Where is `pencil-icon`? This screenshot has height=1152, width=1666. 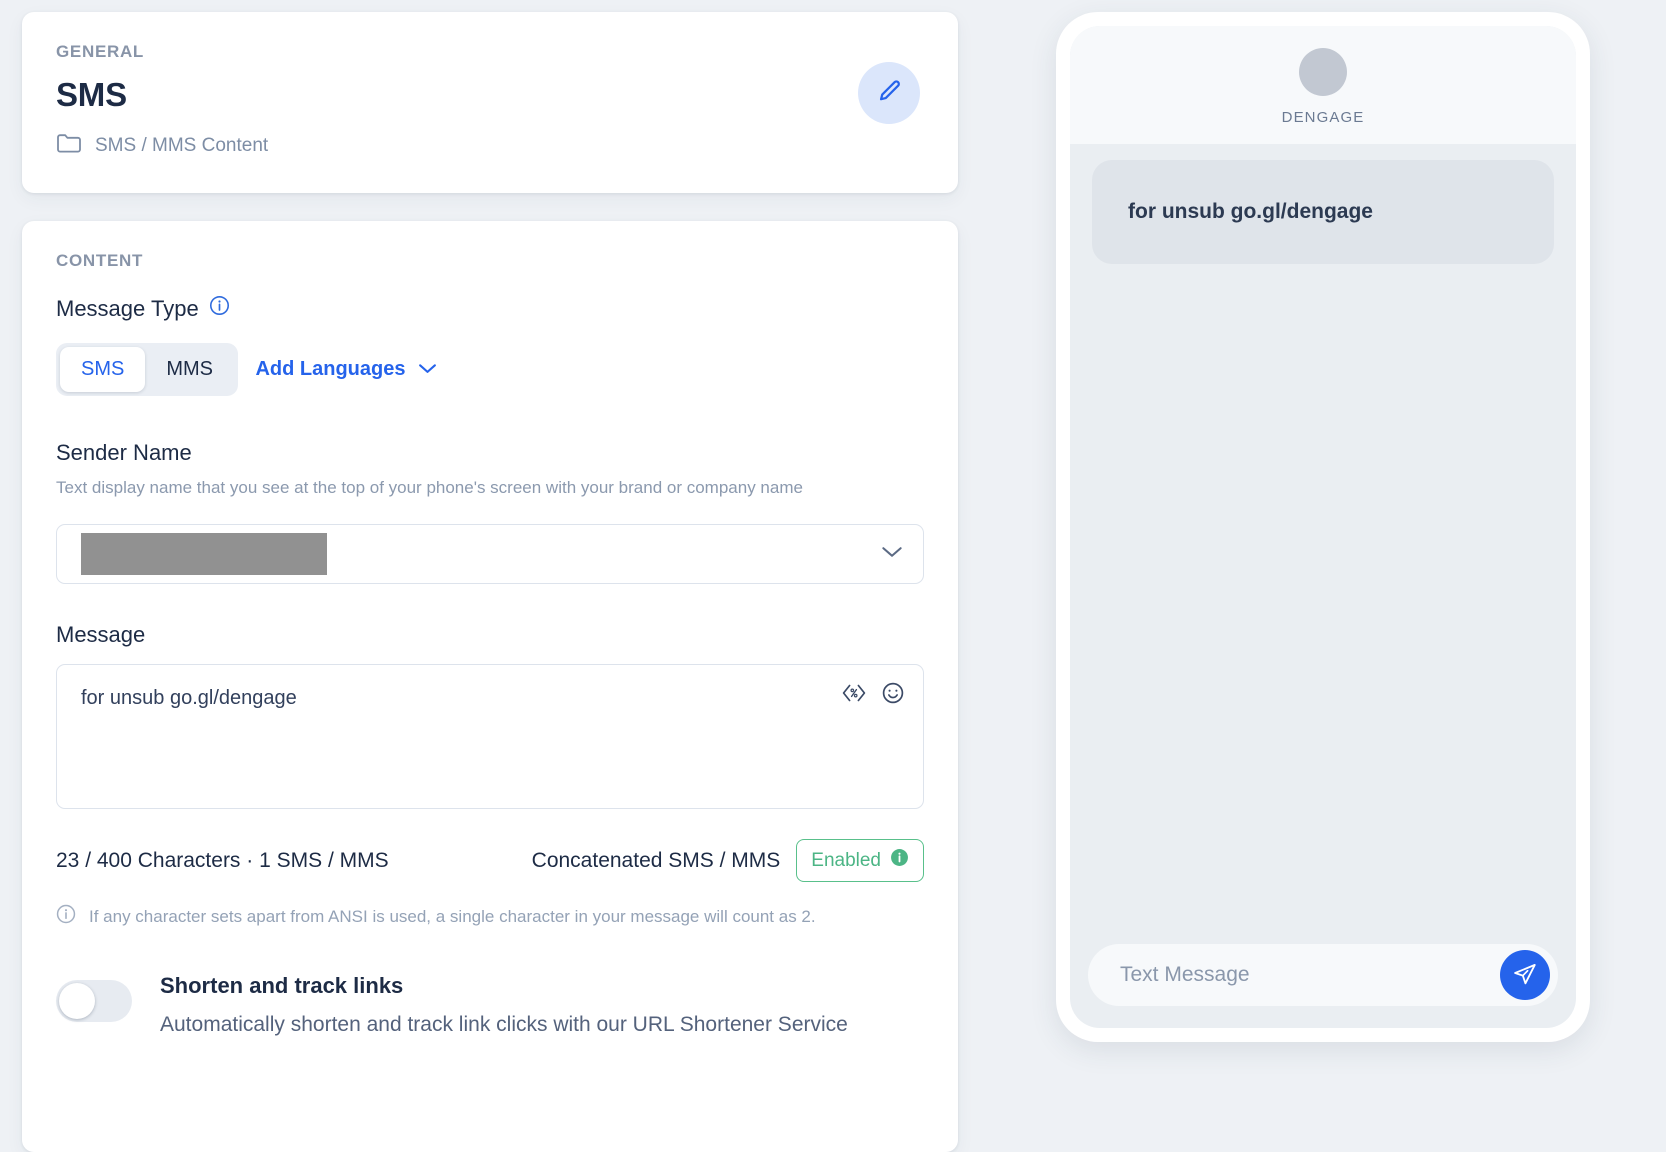 pencil-icon is located at coordinates (889, 93).